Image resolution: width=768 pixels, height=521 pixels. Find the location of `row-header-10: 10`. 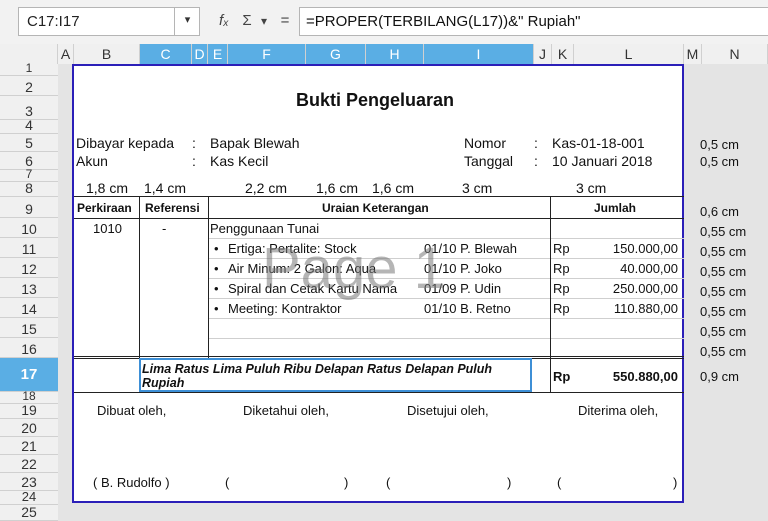

row-header-10: 10 is located at coordinates (29, 228).